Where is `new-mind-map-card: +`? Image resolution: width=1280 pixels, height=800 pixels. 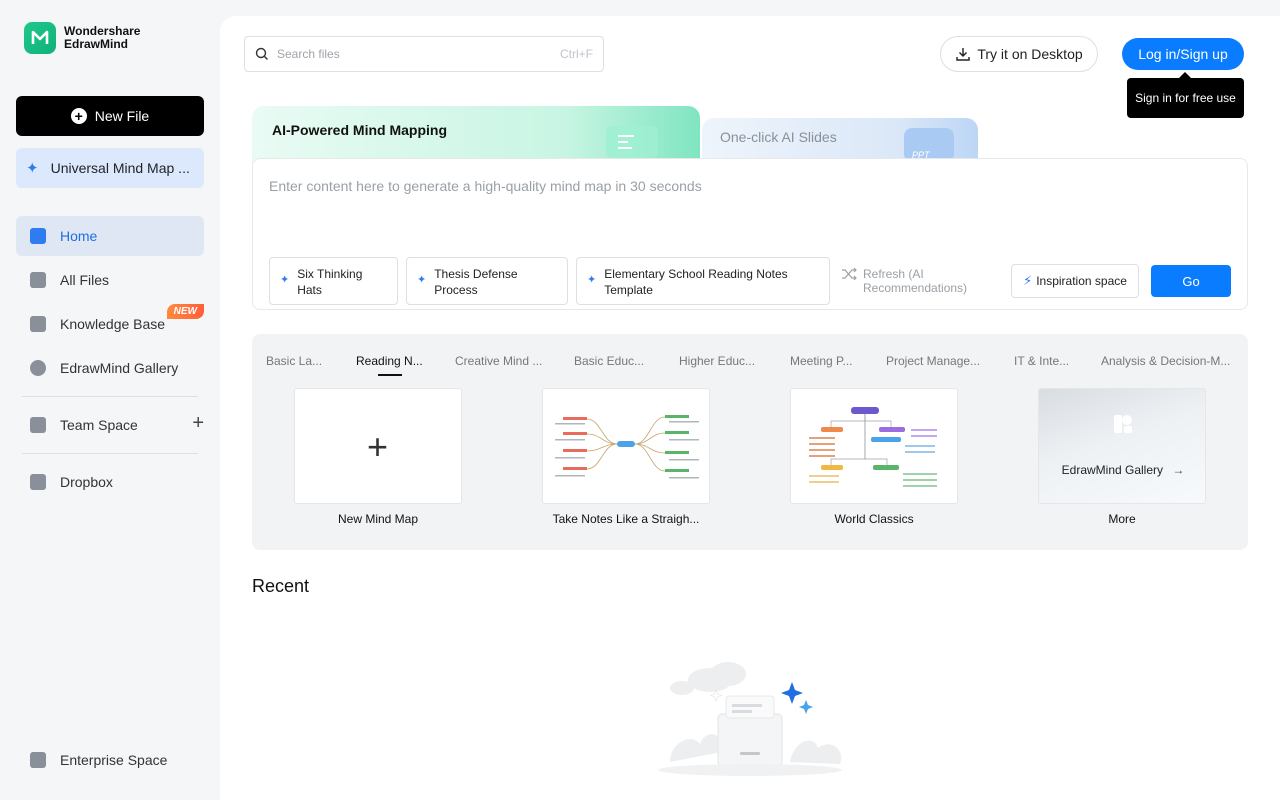 new-mind-map-card: + is located at coordinates (378, 446).